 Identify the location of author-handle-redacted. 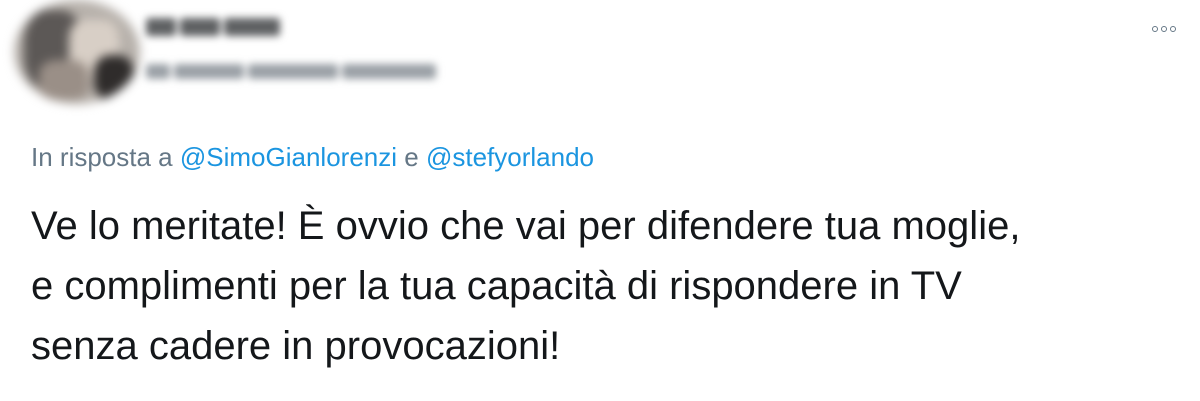
(292, 72).